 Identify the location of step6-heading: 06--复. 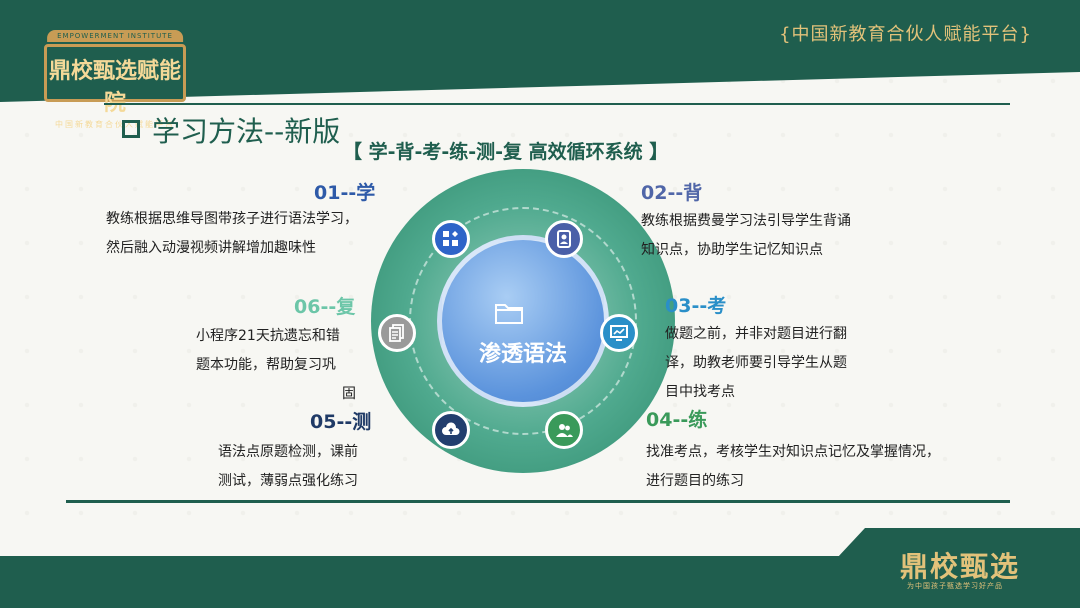
(325, 307).